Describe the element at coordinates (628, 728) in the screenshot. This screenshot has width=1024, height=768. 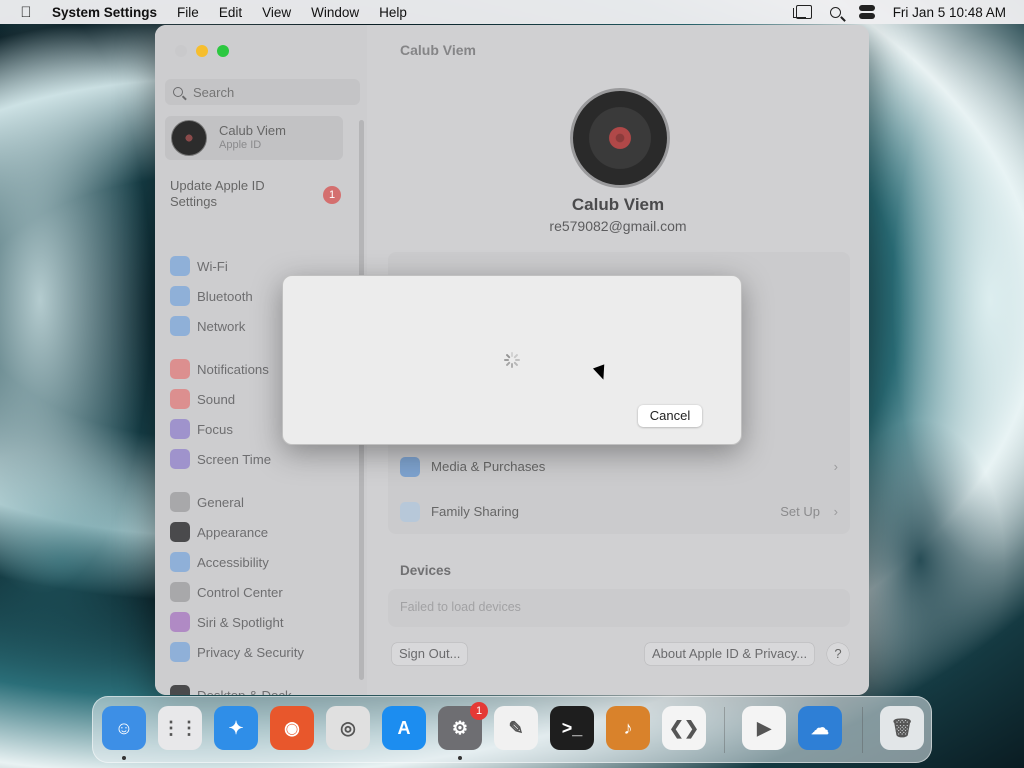
I see `dock-instruments-icon: ♪` at that location.